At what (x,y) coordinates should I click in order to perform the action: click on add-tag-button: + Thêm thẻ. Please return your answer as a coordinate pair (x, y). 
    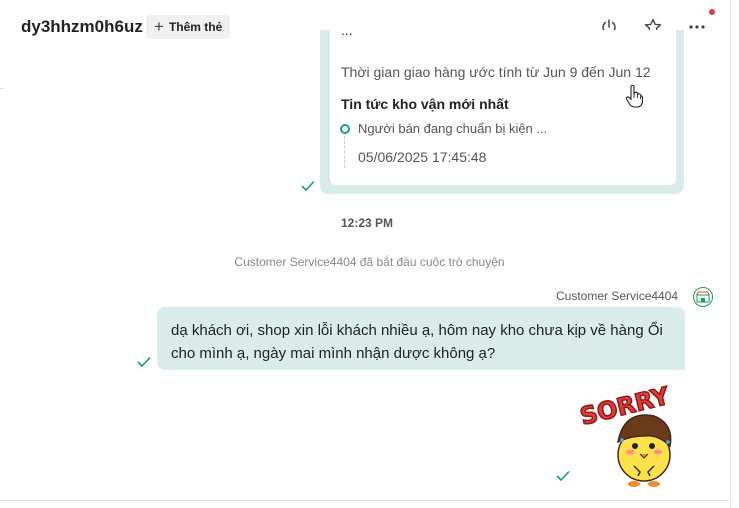
    Looking at the image, I should click on (188, 27).